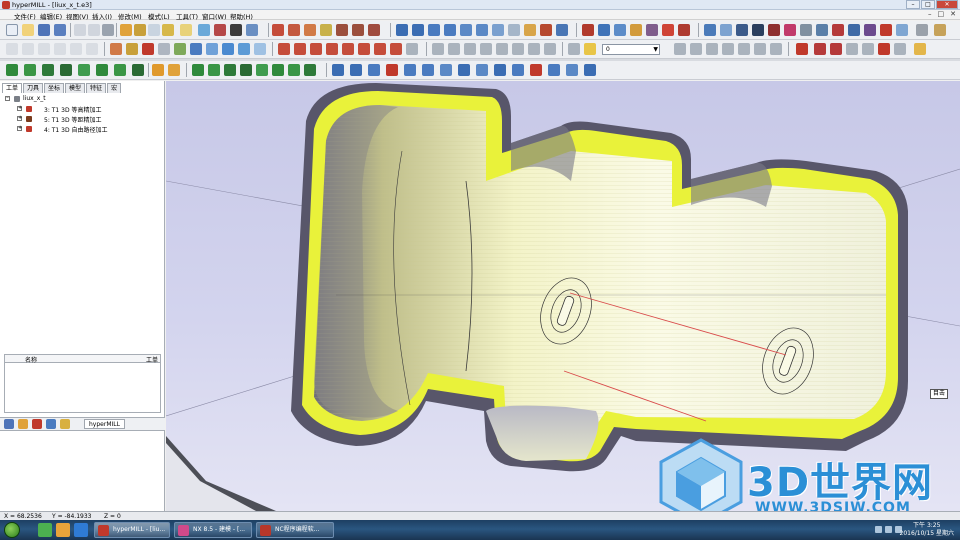  What do you see at coordinates (554, 70) in the screenshot?
I see `frame-display-icon` at bounding box center [554, 70].